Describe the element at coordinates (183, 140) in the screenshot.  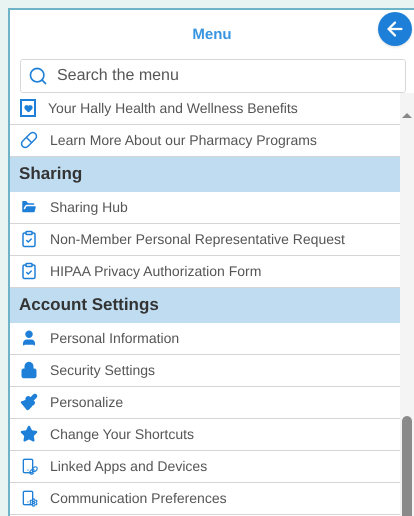
I see `menu-item-label: Learn More About our Pharmacy Programs` at that location.